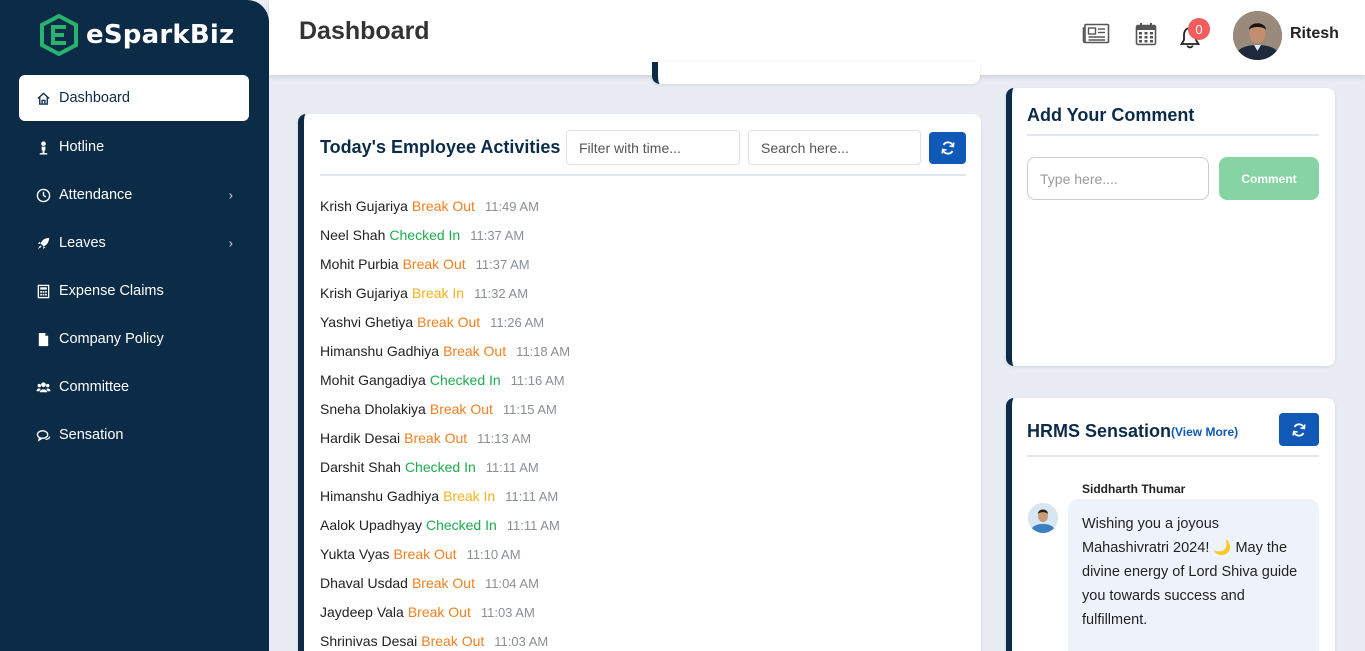  I want to click on sidebar-item-label: Attendance, so click(96, 195).